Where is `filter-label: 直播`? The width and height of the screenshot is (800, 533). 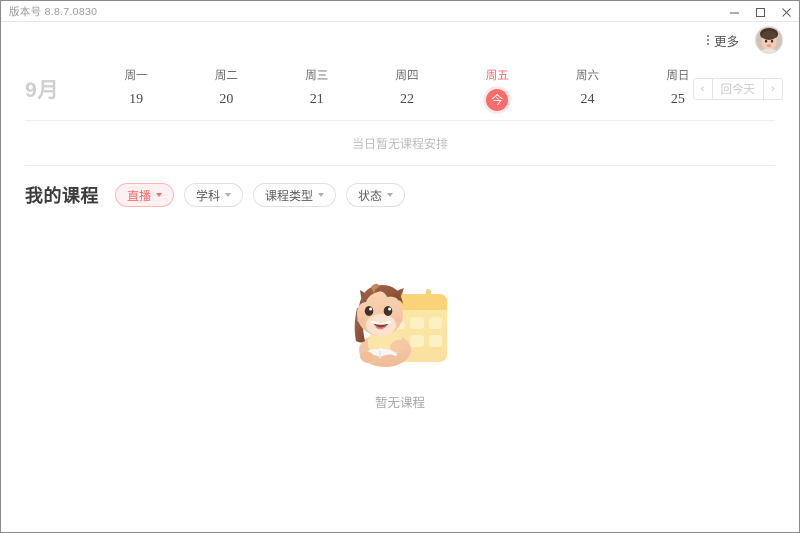
filter-label: 直播 is located at coordinates (139, 195).